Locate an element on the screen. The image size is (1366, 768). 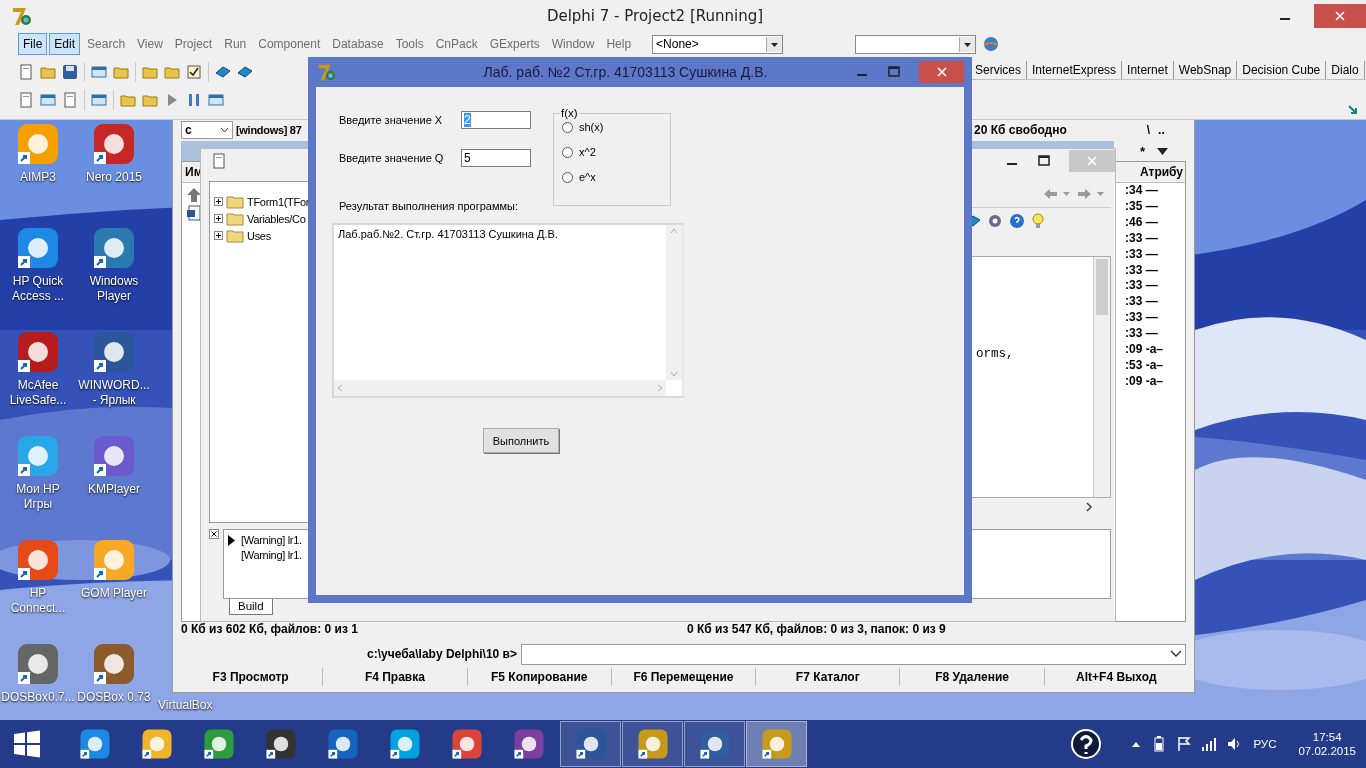
desktop-icon-label: Windows Player is located at coordinates (114, 289).